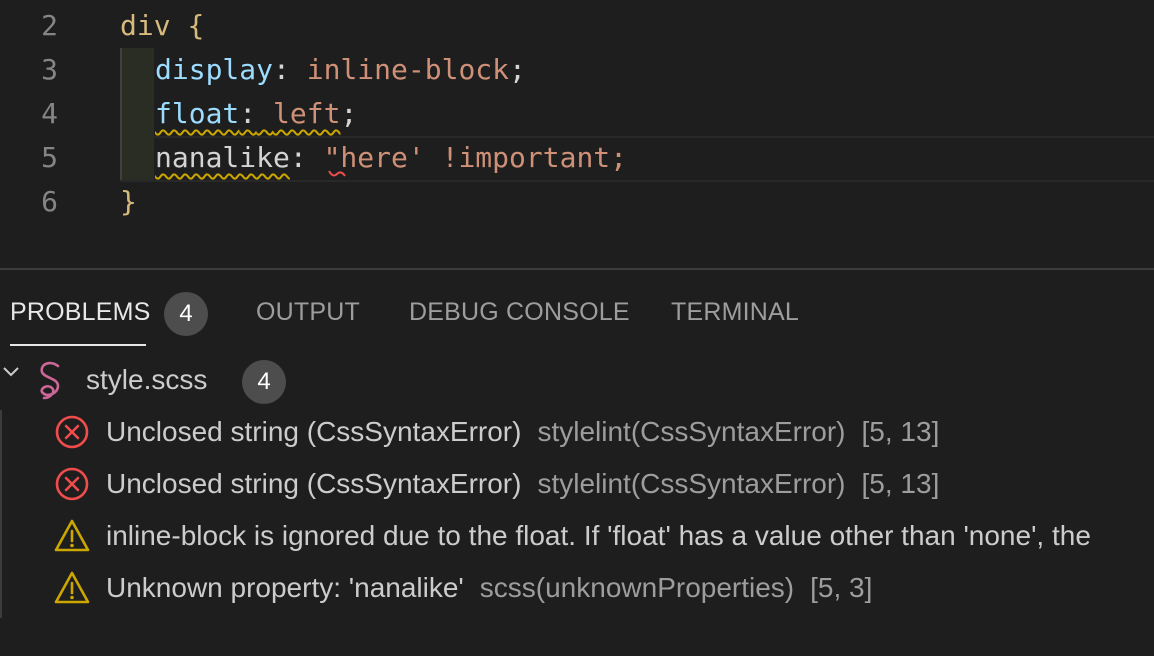 This screenshot has width=1154, height=656. Describe the element at coordinates (841, 587) in the screenshot. I see `problem-position: [5, 3]` at that location.